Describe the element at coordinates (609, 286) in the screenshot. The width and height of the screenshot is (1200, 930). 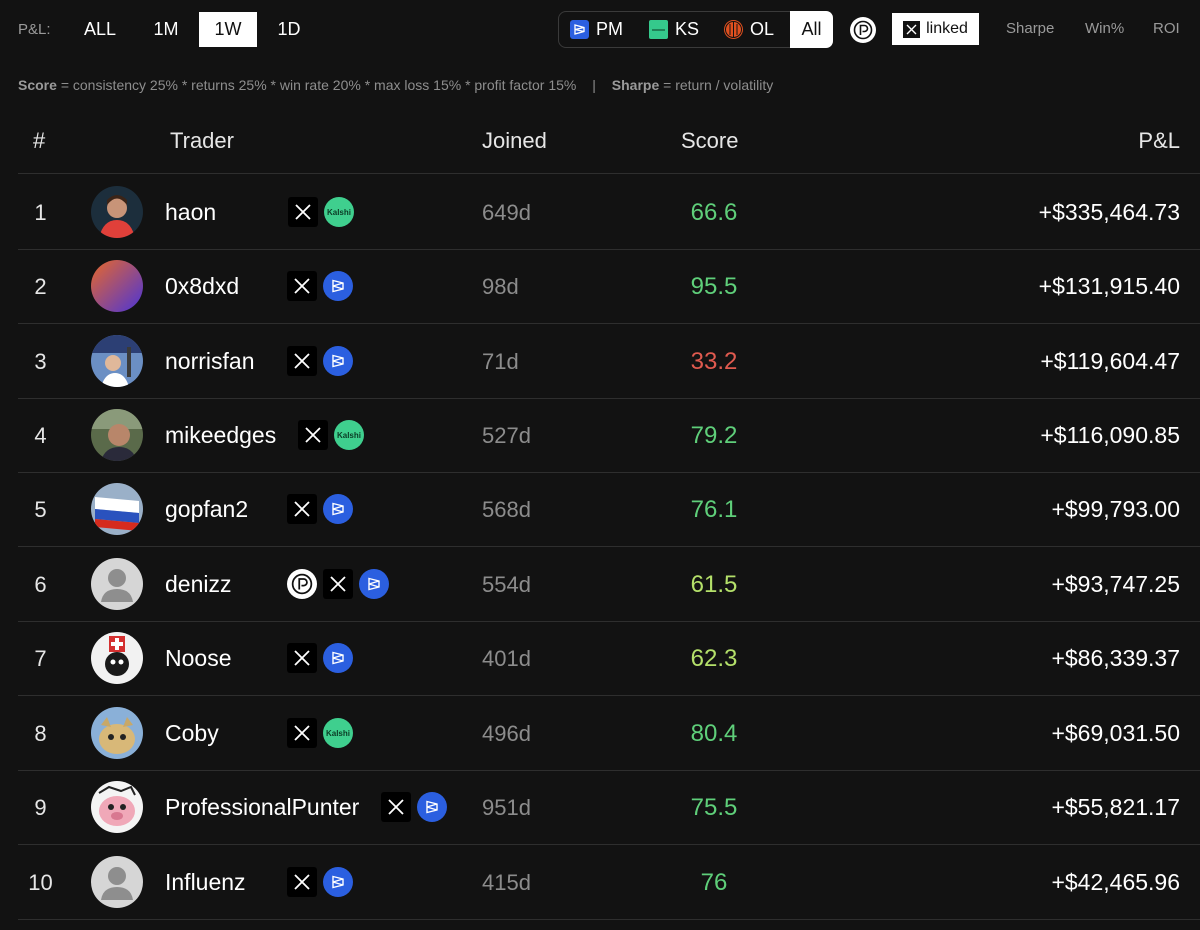
I see `table-row: 2 0x8dxd 98d 95.5 +$131,915.40` at that location.